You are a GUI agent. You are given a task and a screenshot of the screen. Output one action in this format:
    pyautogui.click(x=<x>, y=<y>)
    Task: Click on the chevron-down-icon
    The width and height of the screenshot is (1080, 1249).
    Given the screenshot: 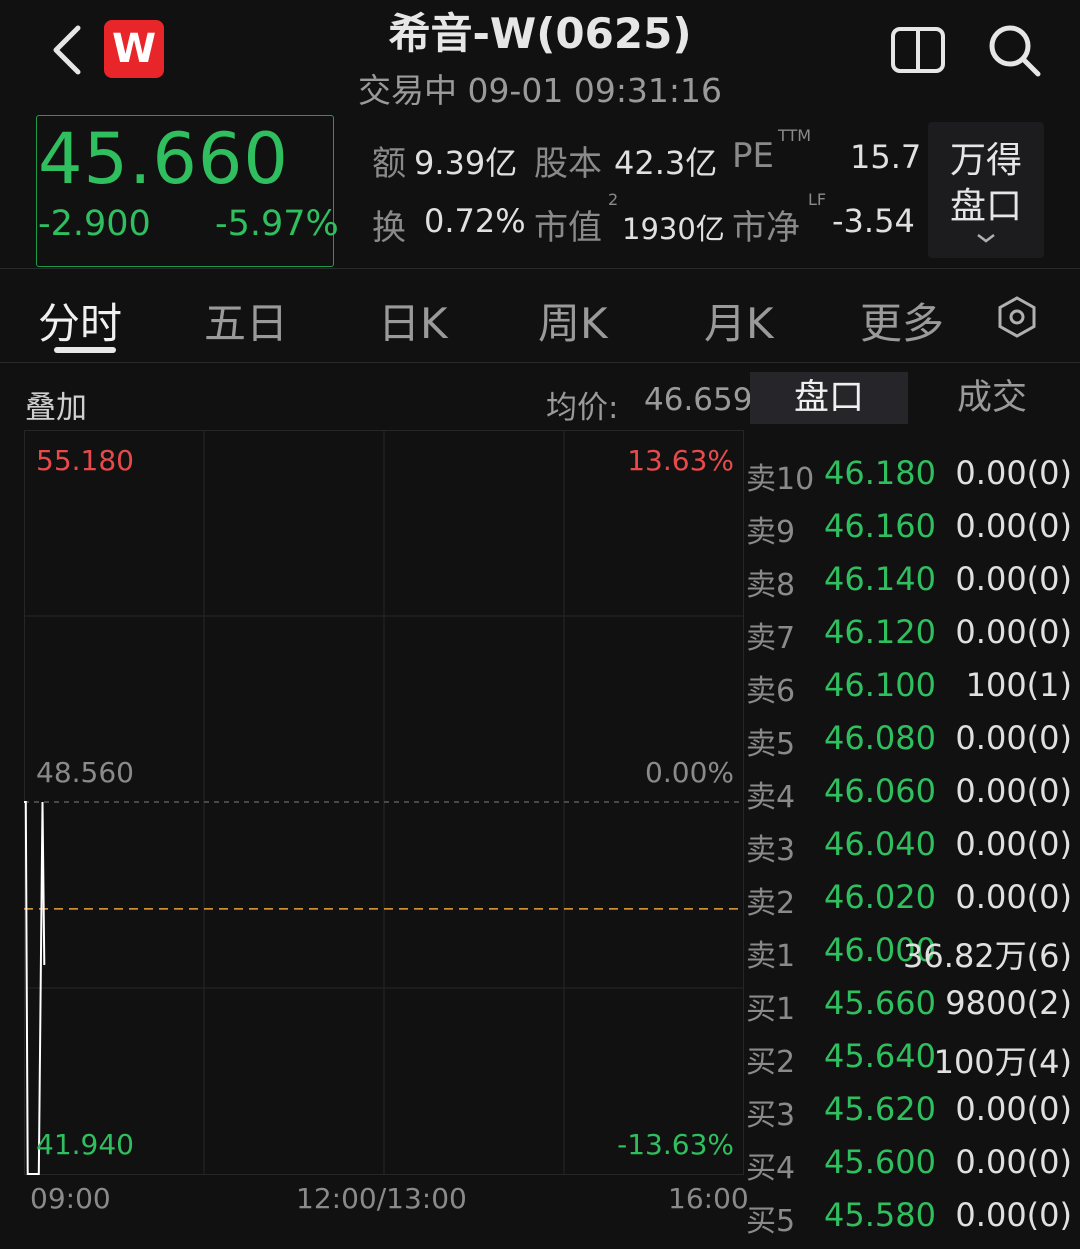 What is the action you would take?
    pyautogui.click(x=986, y=238)
    